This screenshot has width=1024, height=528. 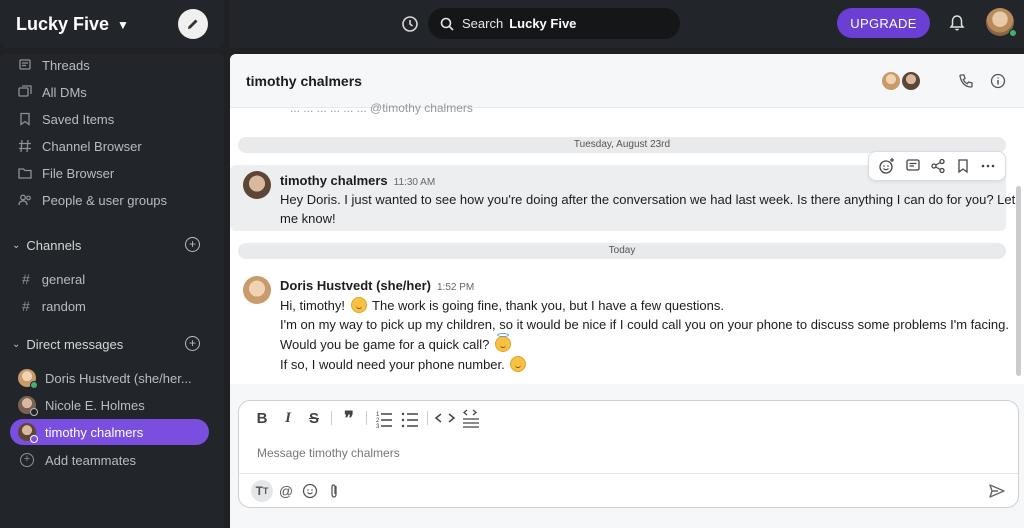 I want to click on message-actions-toolbar, so click(x=937, y=166).